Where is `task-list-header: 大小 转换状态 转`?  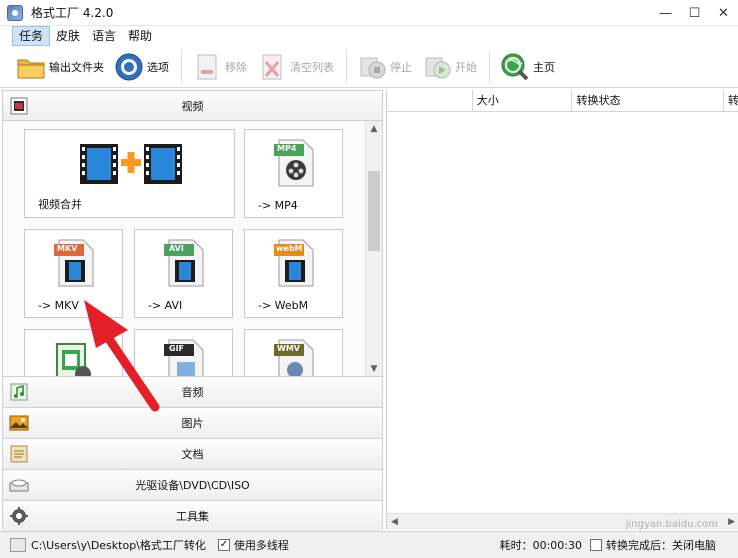 task-list-header: 大小 转换状态 转 is located at coordinates (562, 101).